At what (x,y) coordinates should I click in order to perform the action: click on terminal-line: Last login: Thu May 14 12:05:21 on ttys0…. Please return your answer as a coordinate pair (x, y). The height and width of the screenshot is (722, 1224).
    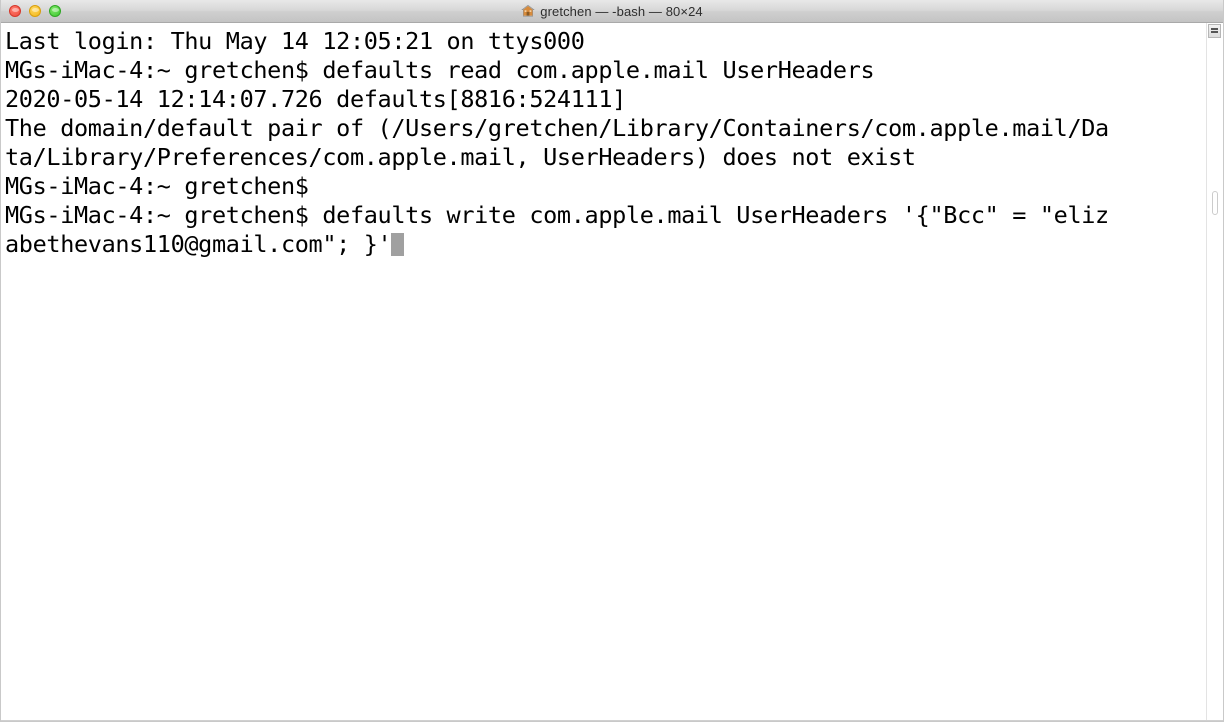
    Looking at the image, I should click on (295, 41).